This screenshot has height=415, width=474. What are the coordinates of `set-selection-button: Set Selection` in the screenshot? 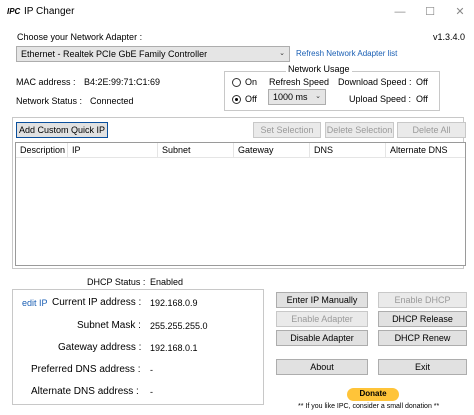 It's located at (287, 130).